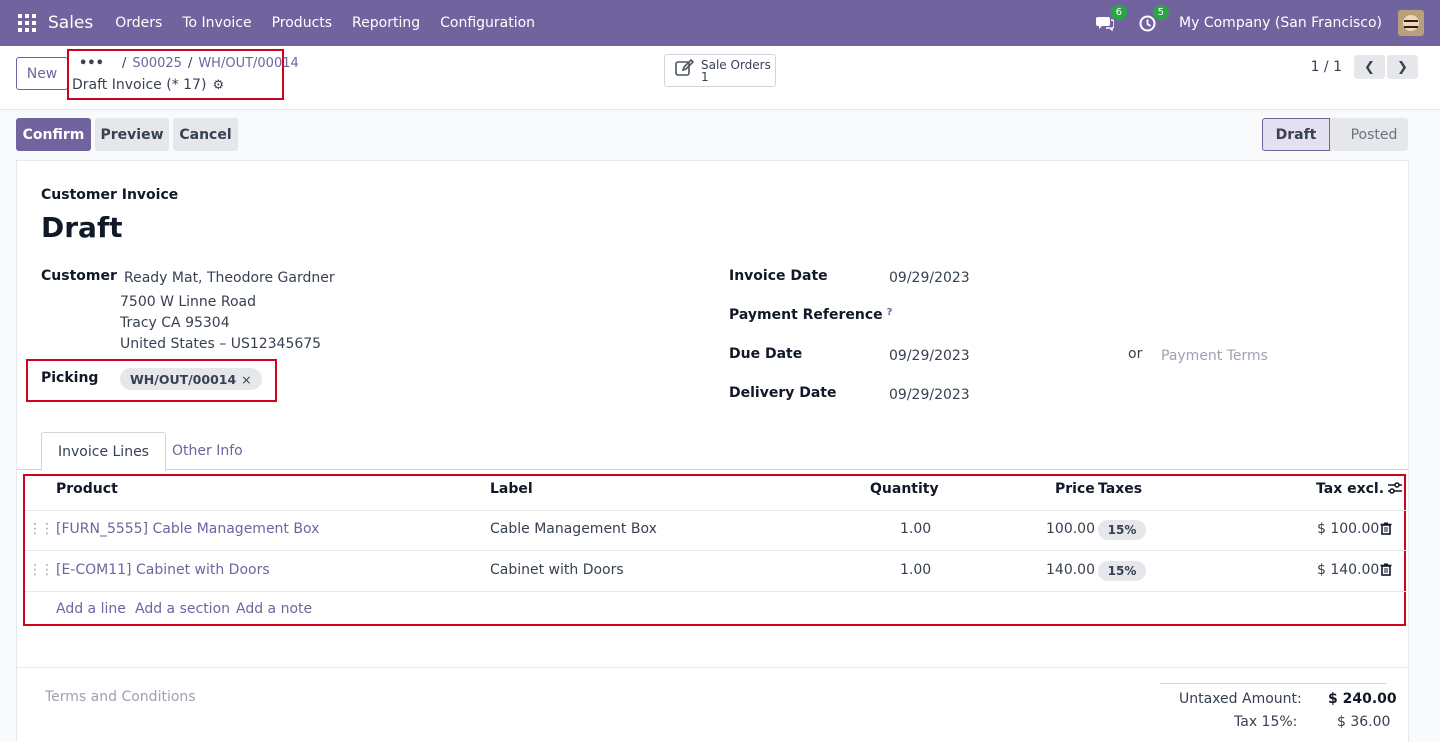  I want to click on line-2-tax-tag: 15%, so click(1122, 571).